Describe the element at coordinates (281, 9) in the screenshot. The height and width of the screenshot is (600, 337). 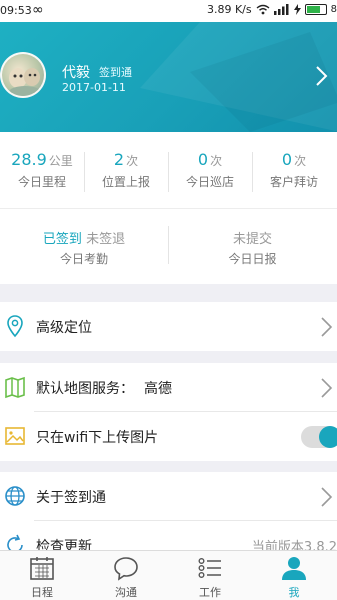
I see `signal-icon` at that location.